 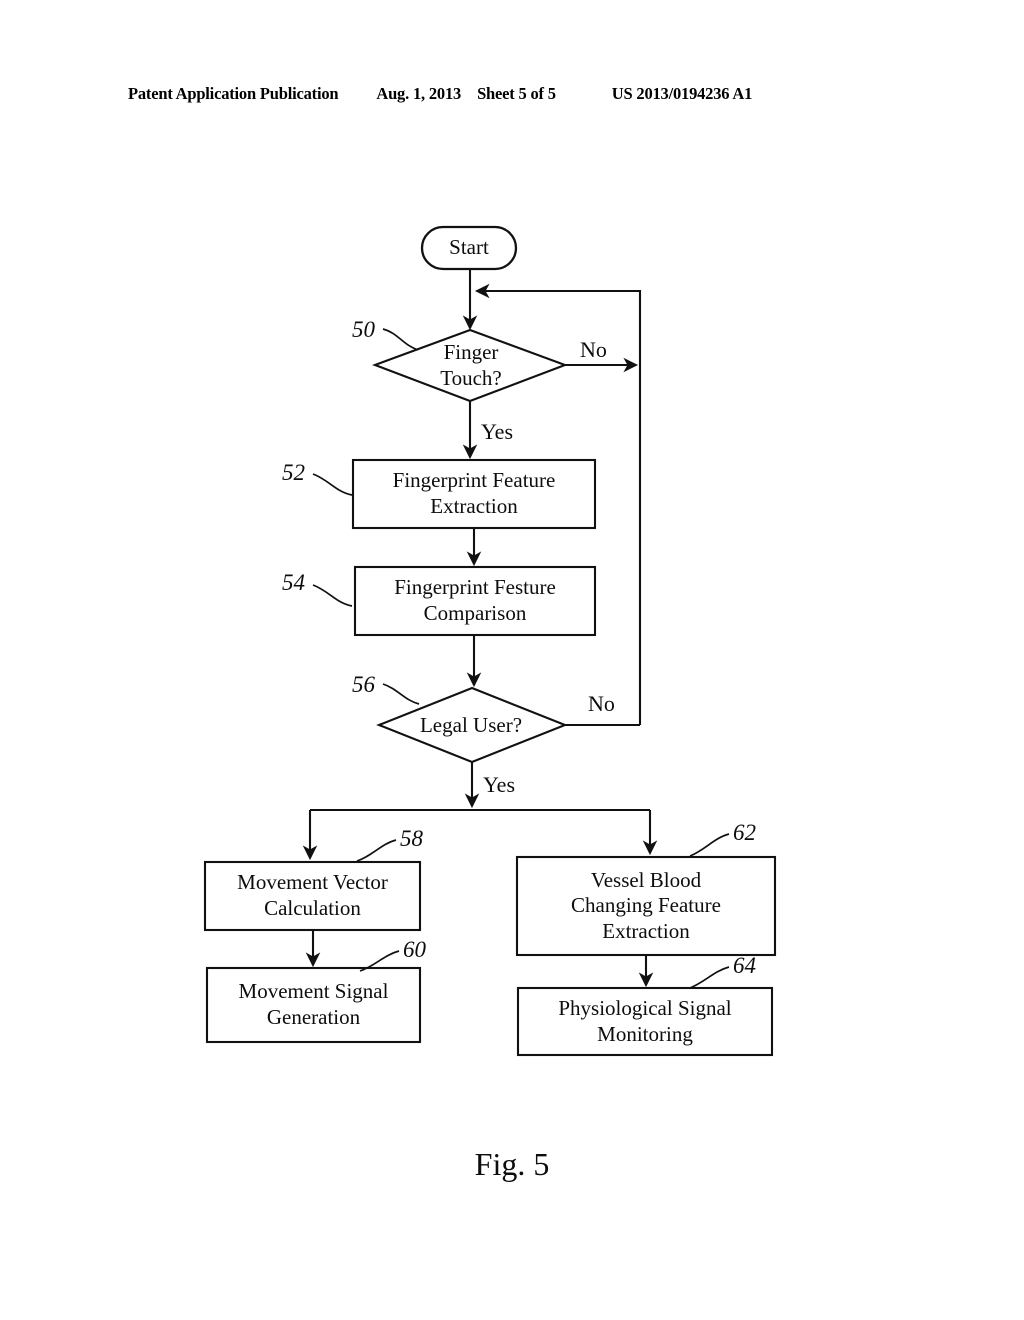 What do you see at coordinates (313, 1005) in the screenshot?
I see `process-shape-movement-signal-generation` at bounding box center [313, 1005].